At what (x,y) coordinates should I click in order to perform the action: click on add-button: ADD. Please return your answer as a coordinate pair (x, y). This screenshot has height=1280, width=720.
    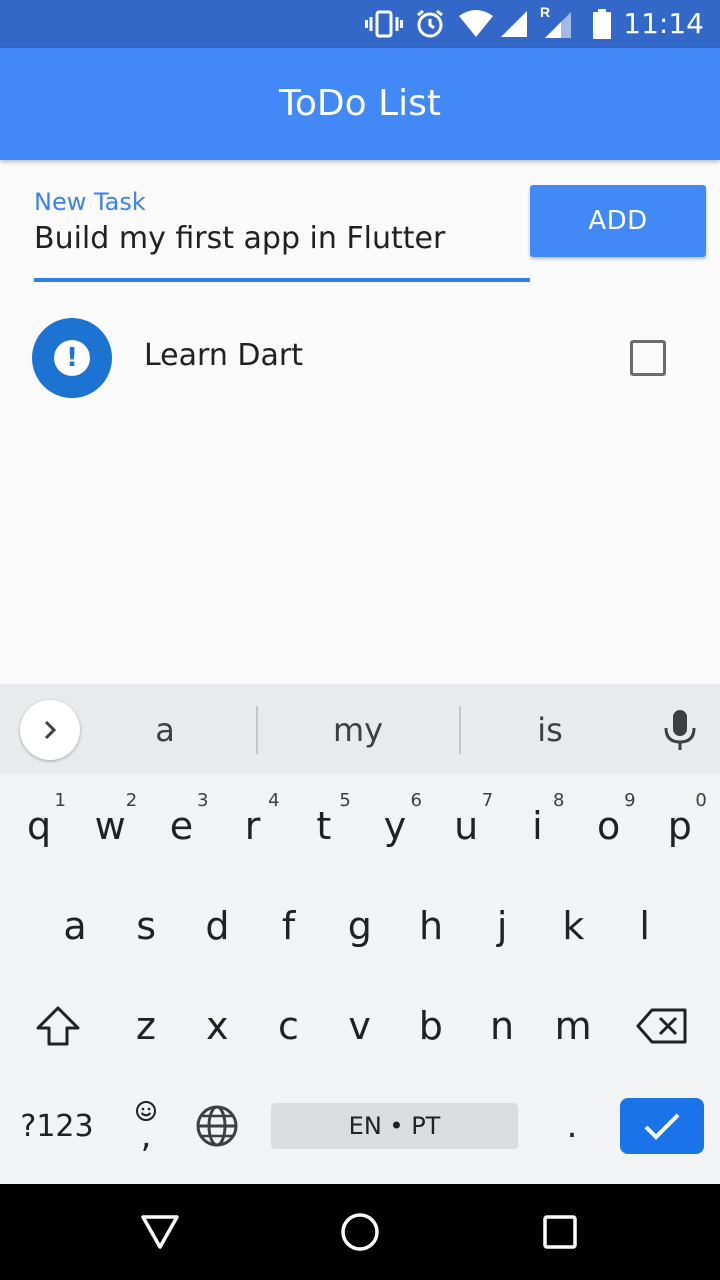
    Looking at the image, I should click on (618, 221).